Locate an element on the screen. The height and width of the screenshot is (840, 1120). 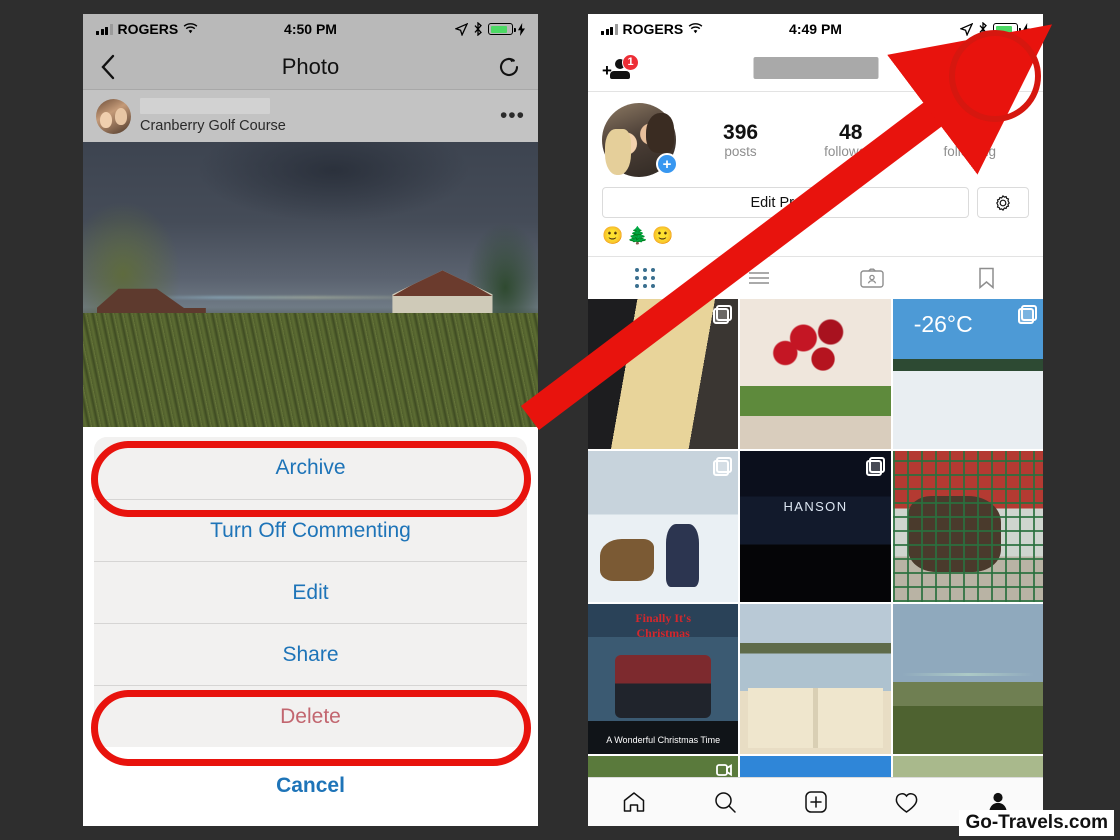
bookmark-icon is located at coordinates (986, 278).